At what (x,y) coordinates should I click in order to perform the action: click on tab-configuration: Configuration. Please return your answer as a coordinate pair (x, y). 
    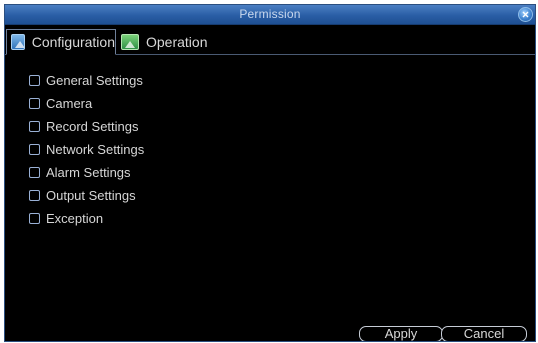
    Looking at the image, I should click on (61, 42).